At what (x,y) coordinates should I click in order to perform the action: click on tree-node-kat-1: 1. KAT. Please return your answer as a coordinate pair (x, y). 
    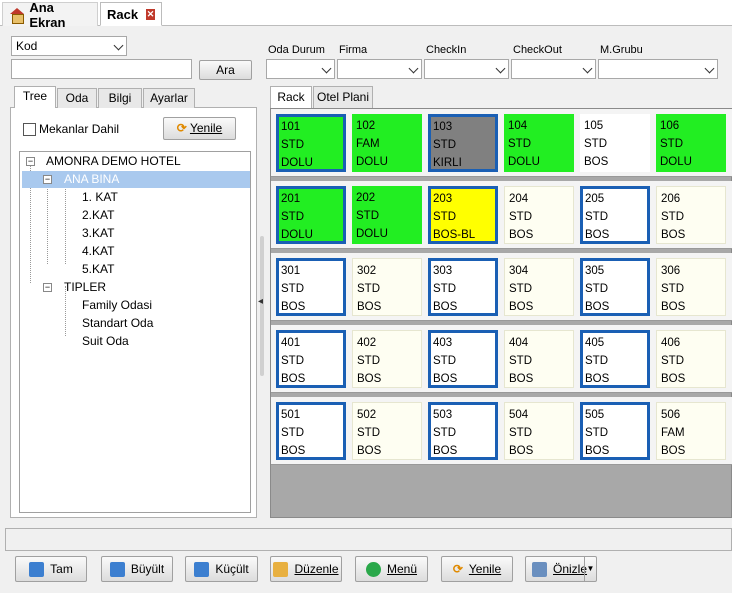
    Looking at the image, I should click on (100, 197).